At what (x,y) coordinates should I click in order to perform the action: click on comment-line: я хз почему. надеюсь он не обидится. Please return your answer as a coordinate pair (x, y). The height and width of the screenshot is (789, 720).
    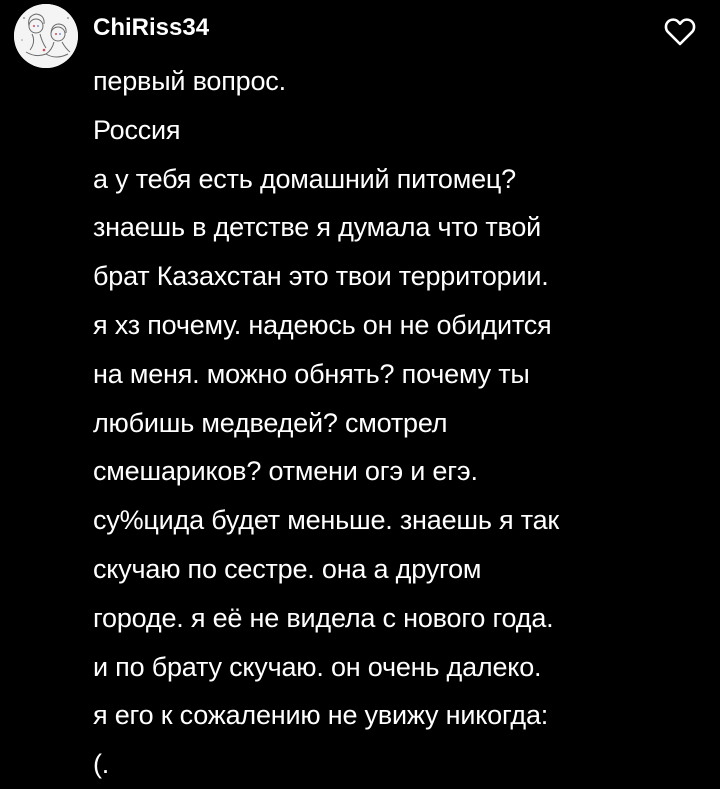
    Looking at the image, I should click on (322, 324).